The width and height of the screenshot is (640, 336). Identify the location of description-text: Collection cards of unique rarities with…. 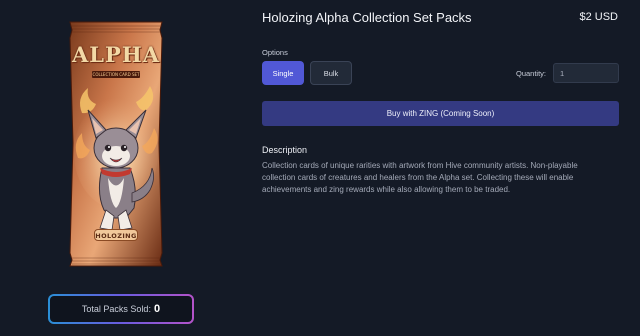
(420, 177).